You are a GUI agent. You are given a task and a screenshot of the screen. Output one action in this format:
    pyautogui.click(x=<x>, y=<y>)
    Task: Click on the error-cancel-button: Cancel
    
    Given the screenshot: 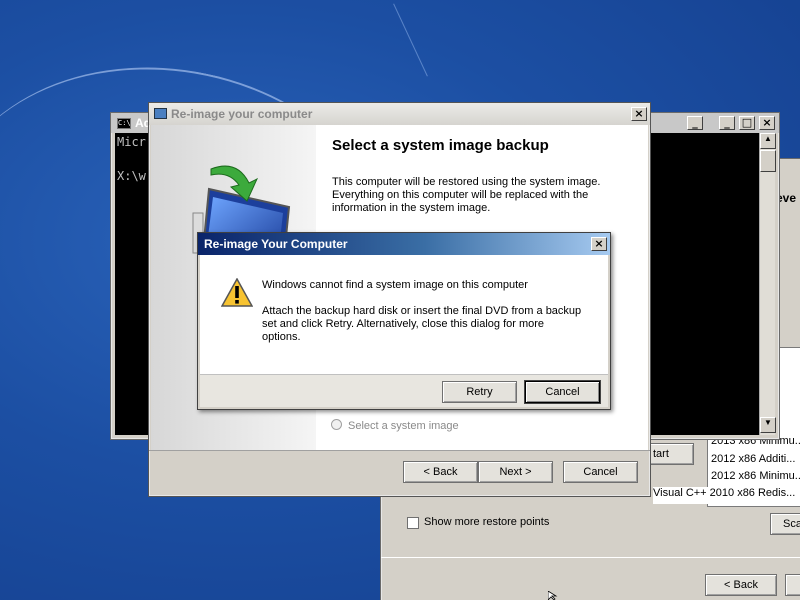 What is the action you would take?
    pyautogui.click(x=562, y=392)
    